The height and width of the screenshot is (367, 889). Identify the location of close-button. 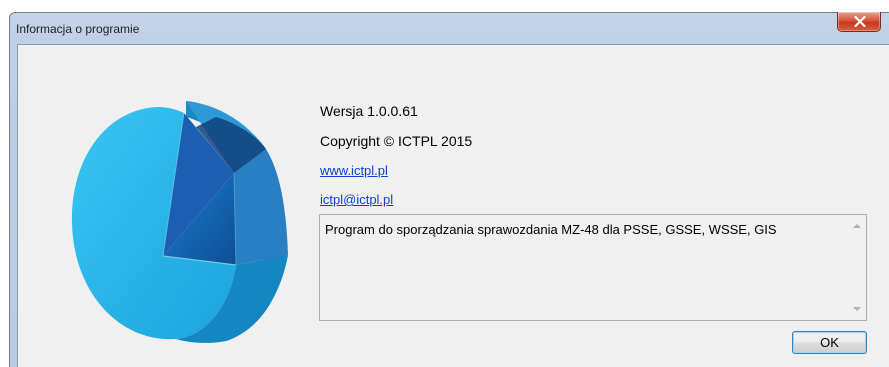
(859, 22).